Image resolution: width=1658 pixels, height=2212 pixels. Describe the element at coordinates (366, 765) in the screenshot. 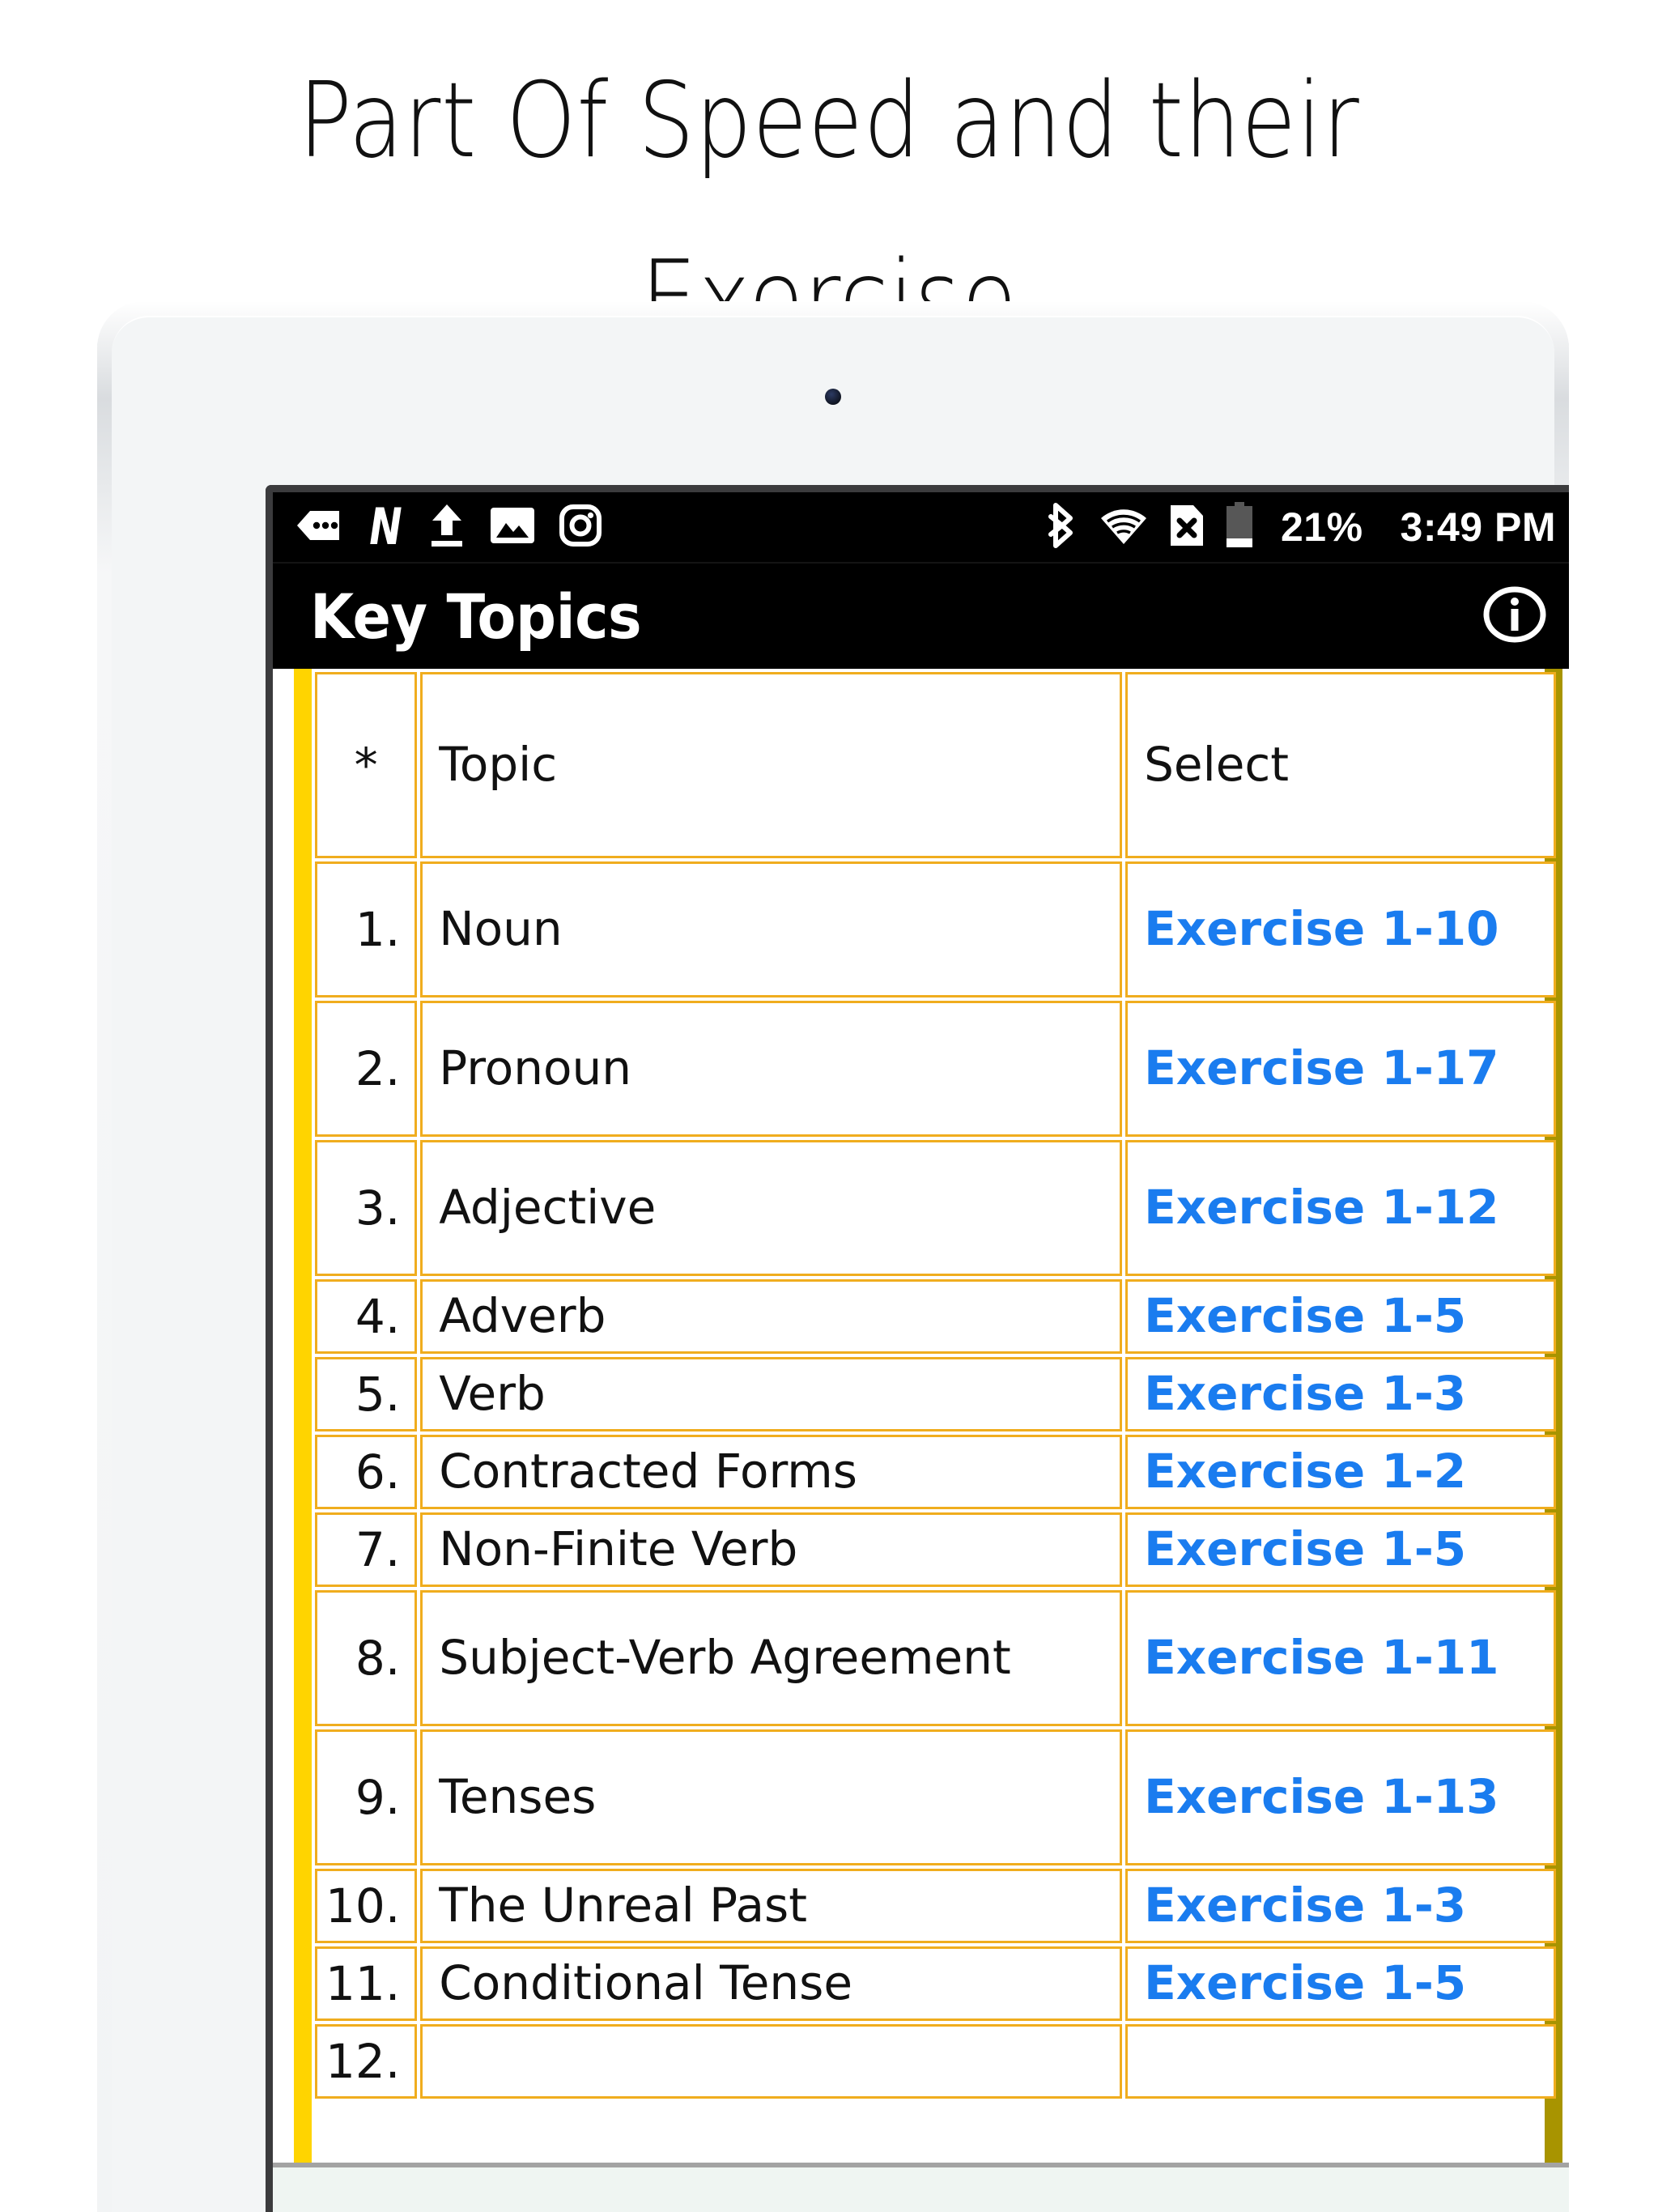

I see `header-cell-index: *` at that location.